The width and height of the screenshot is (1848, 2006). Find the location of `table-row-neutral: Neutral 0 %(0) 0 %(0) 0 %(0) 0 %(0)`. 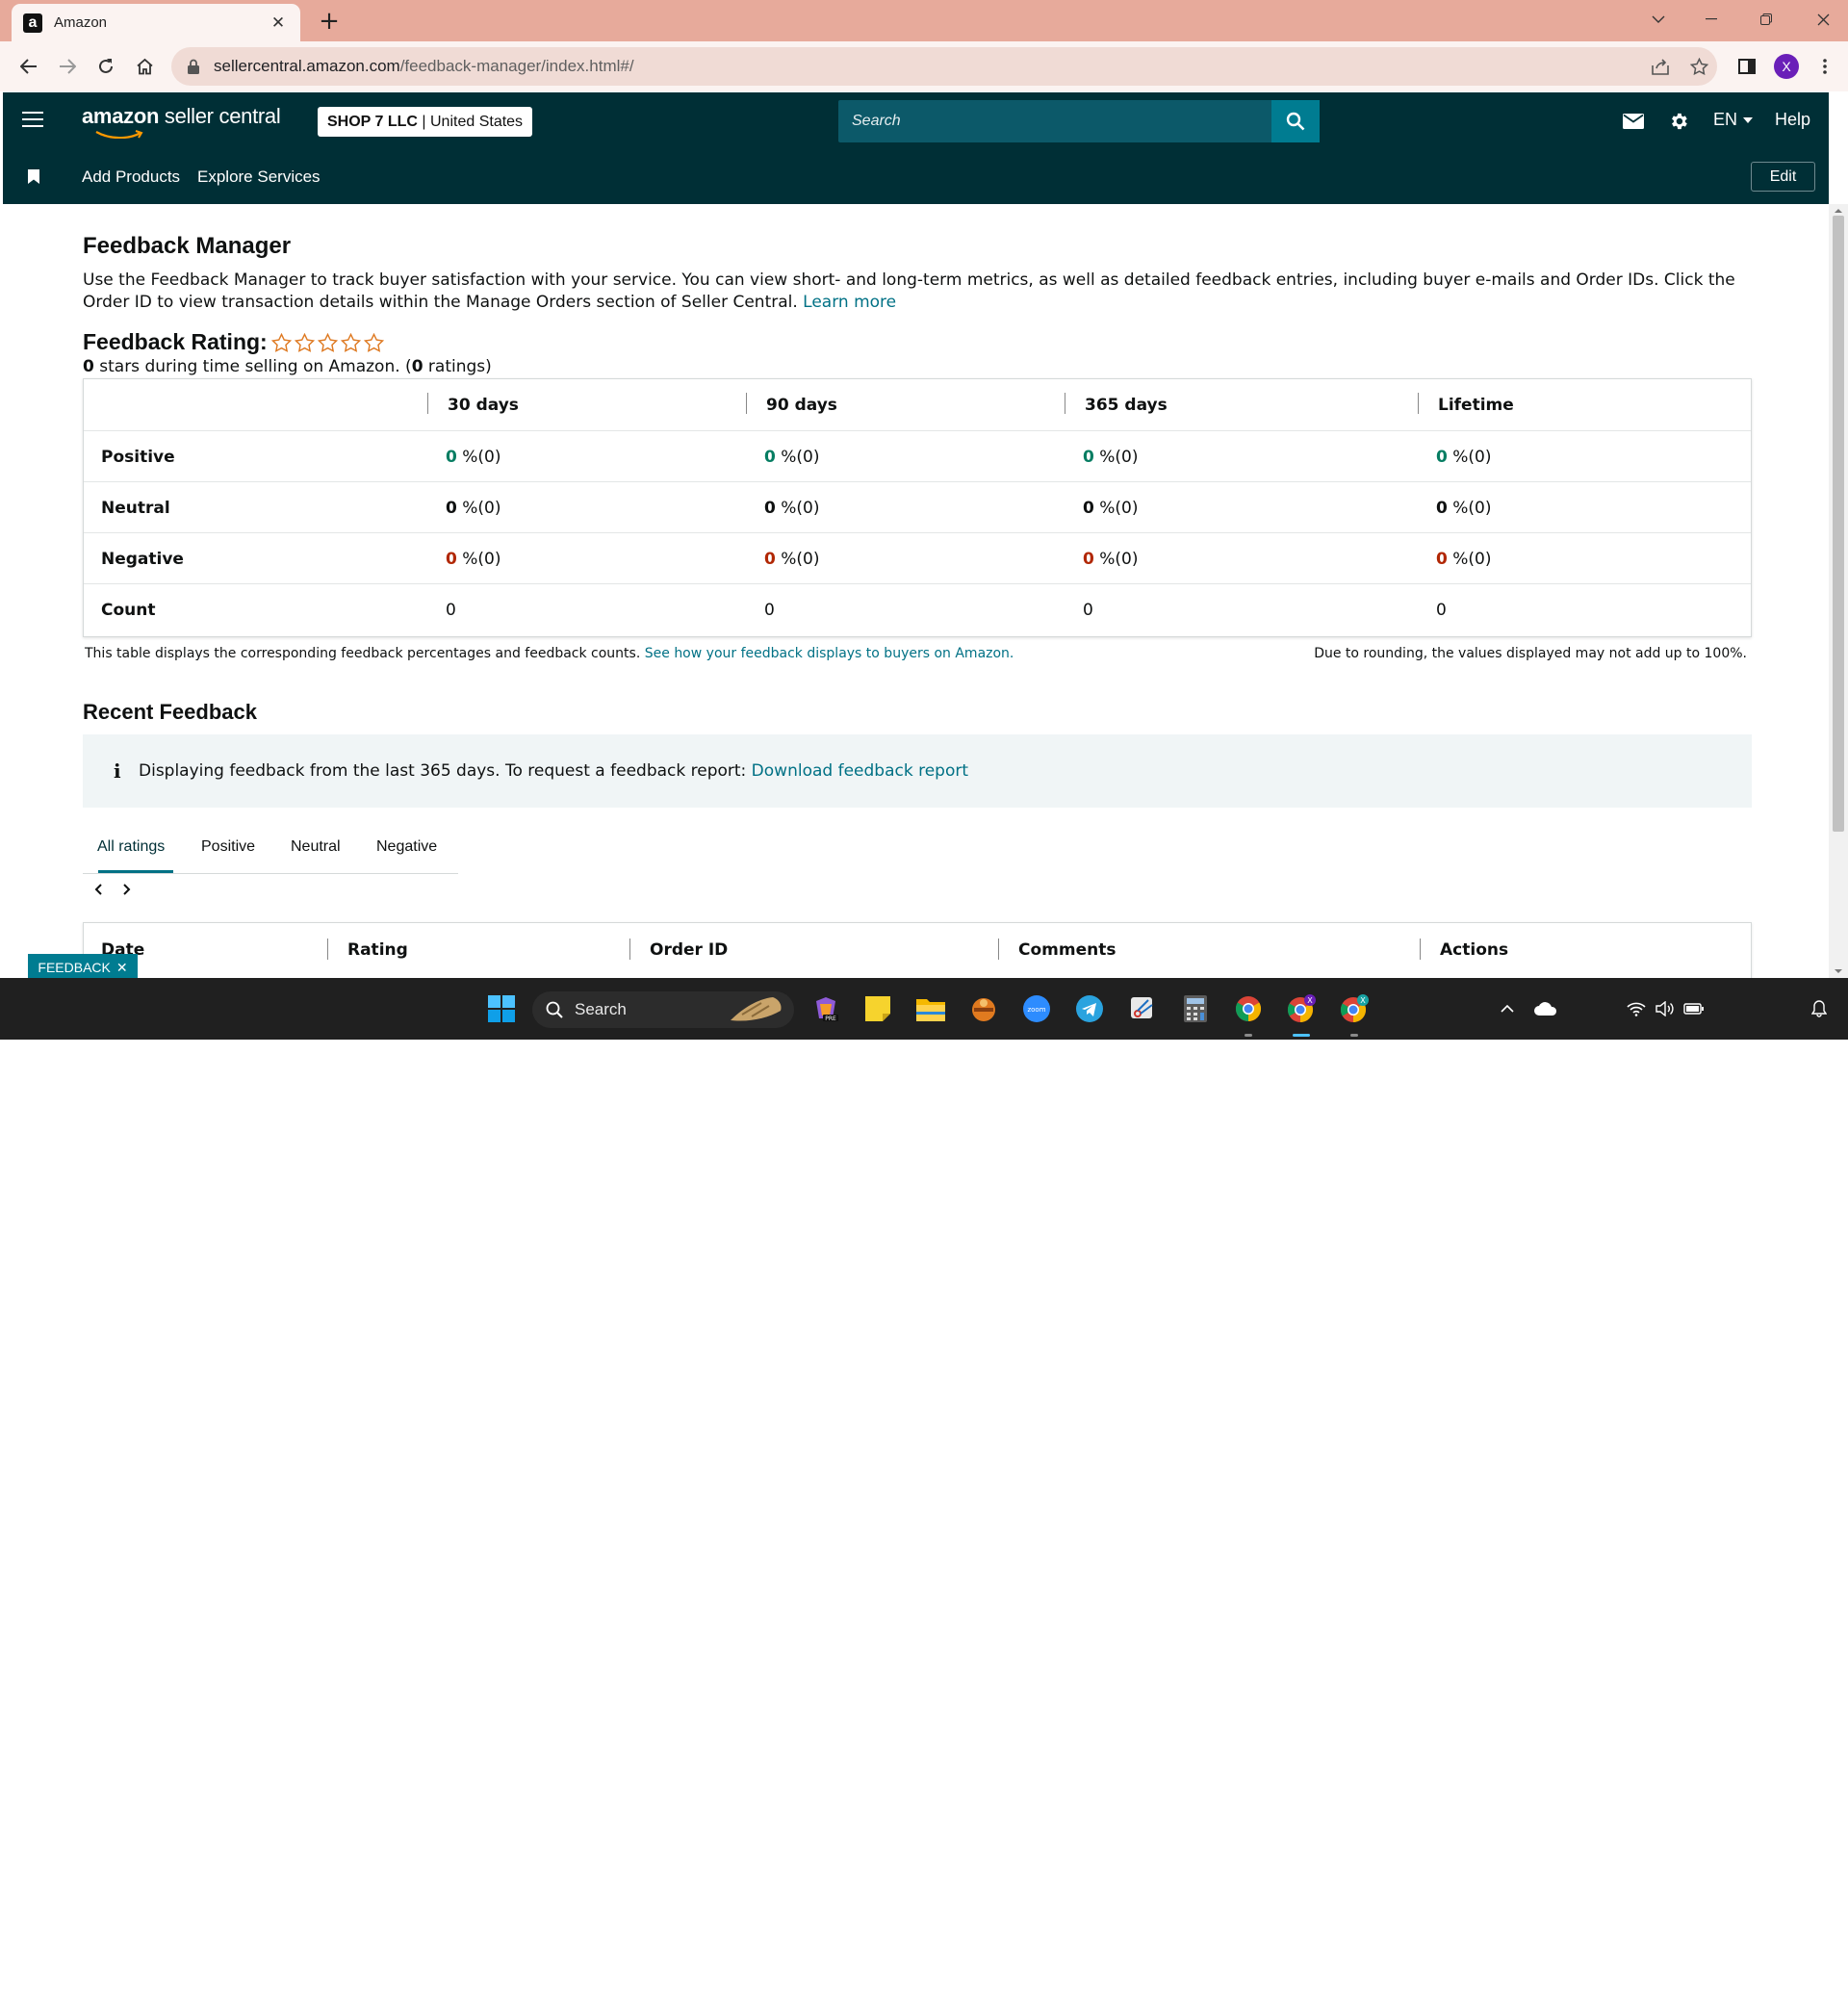

table-row-neutral: Neutral 0 %(0) 0 %(0) 0 %(0) 0 %(0) is located at coordinates (917, 506).